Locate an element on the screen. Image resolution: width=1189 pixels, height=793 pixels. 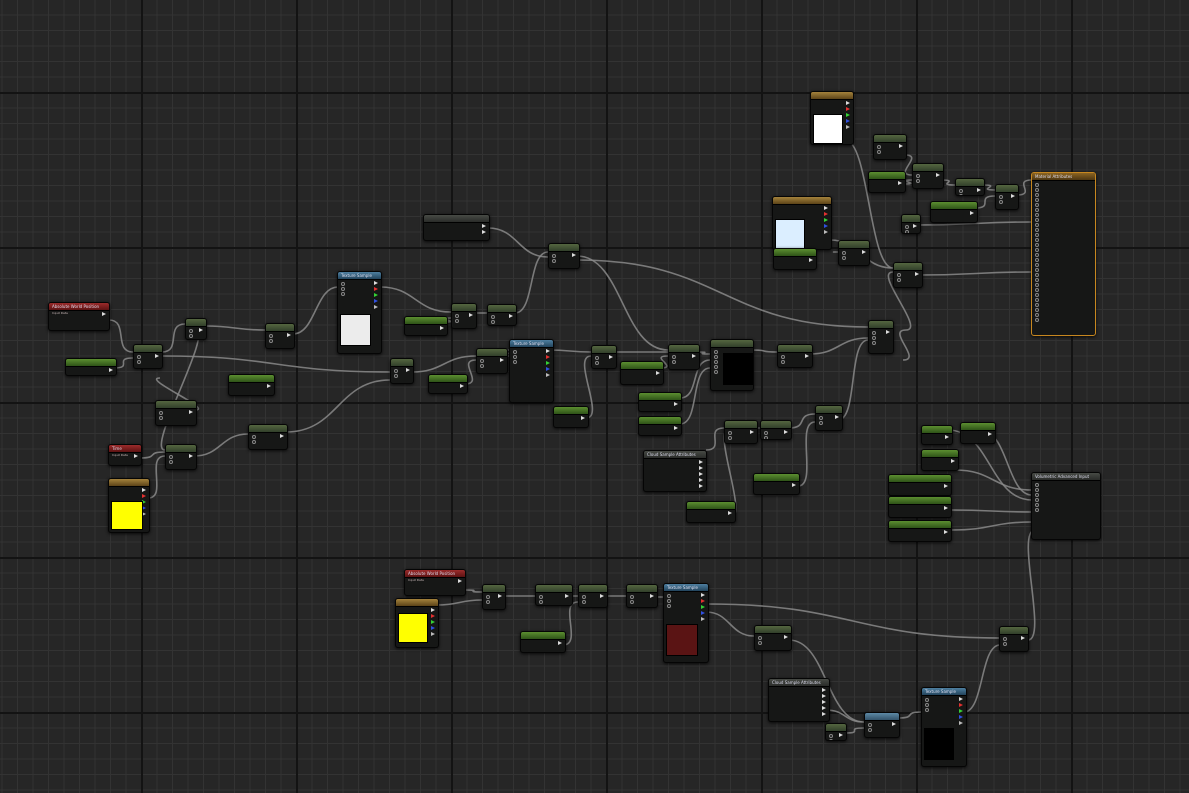
texture-sample-node: Texture Sample is located at coordinates (686, 623).